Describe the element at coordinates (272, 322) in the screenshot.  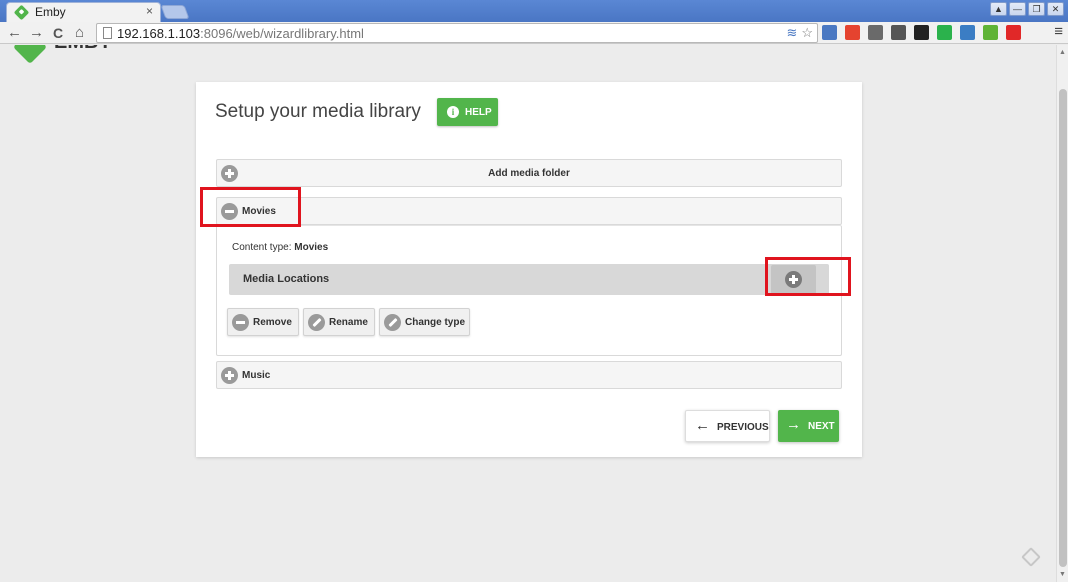
I see `remove-label: Remove` at that location.